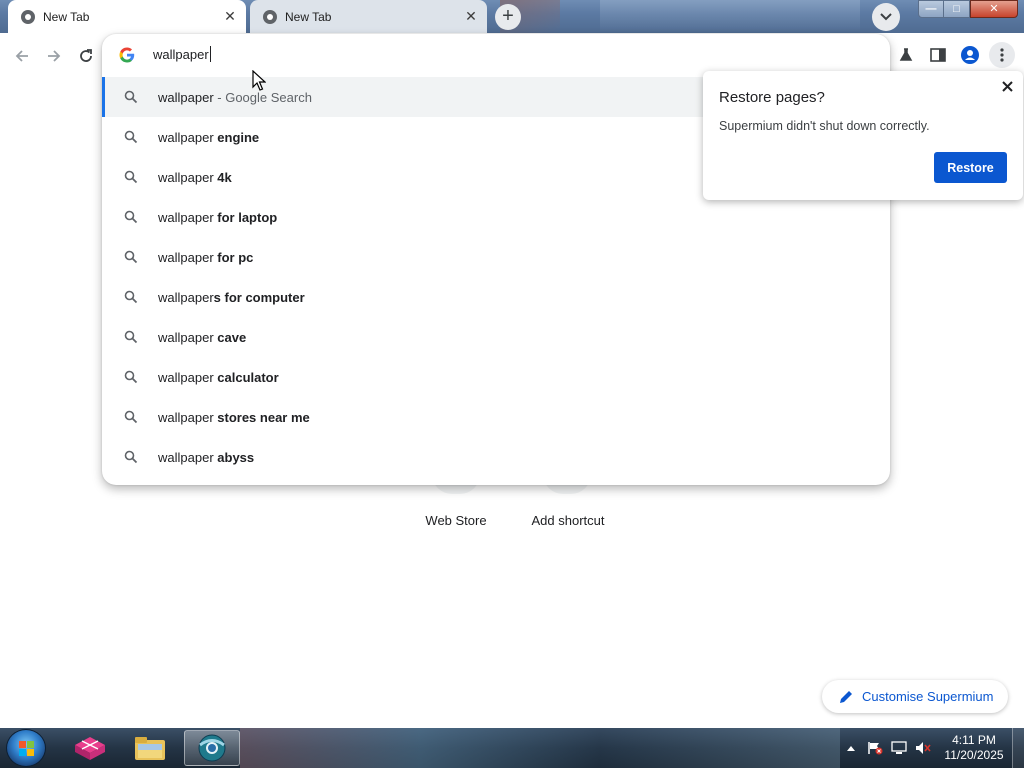  I want to click on clock-time: 4:11 PM, so click(974, 740).